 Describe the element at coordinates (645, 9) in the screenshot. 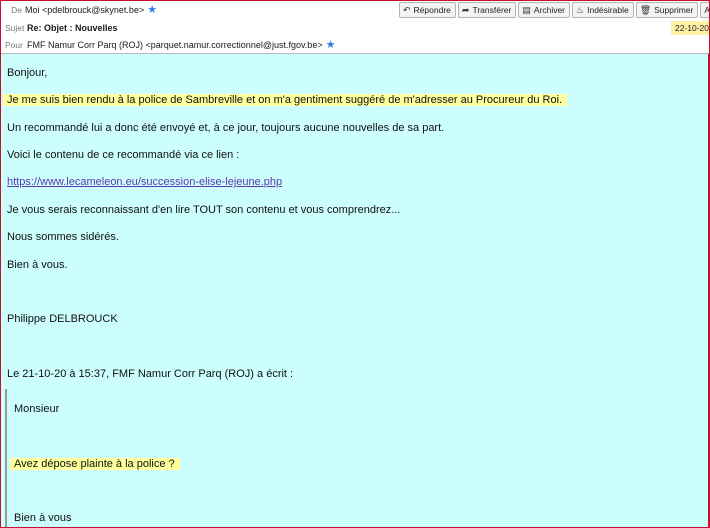

I see `trash-icon: 🗑` at that location.